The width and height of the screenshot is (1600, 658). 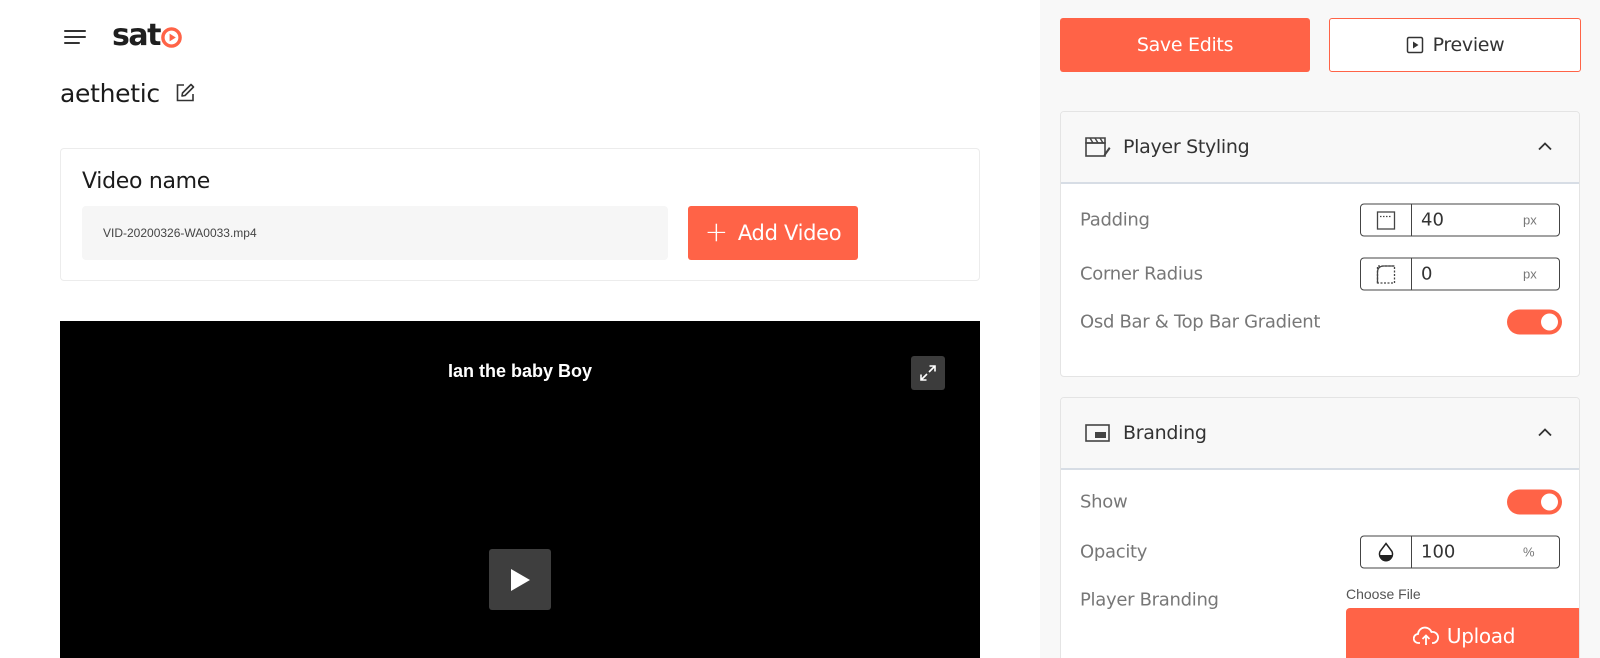 I want to click on logo-text: sat, so click(x=136, y=35).